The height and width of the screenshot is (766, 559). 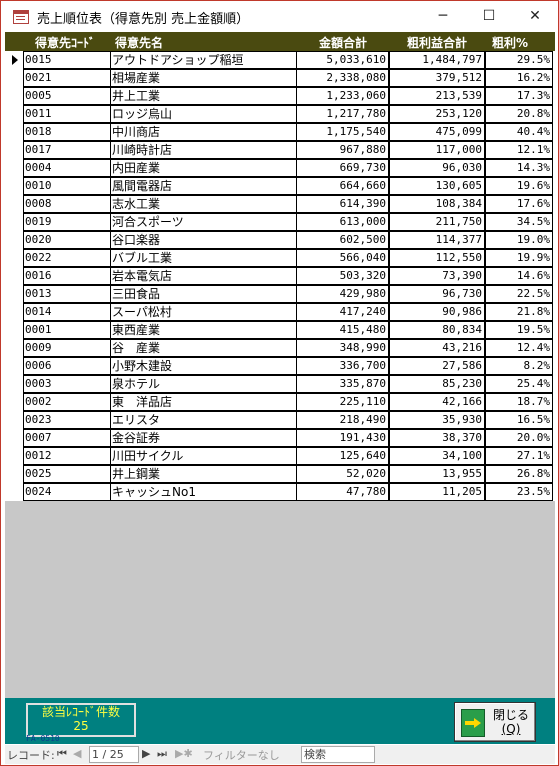 What do you see at coordinates (342, 276) in the screenshot?
I see `cell-amount: 503,320` at bounding box center [342, 276].